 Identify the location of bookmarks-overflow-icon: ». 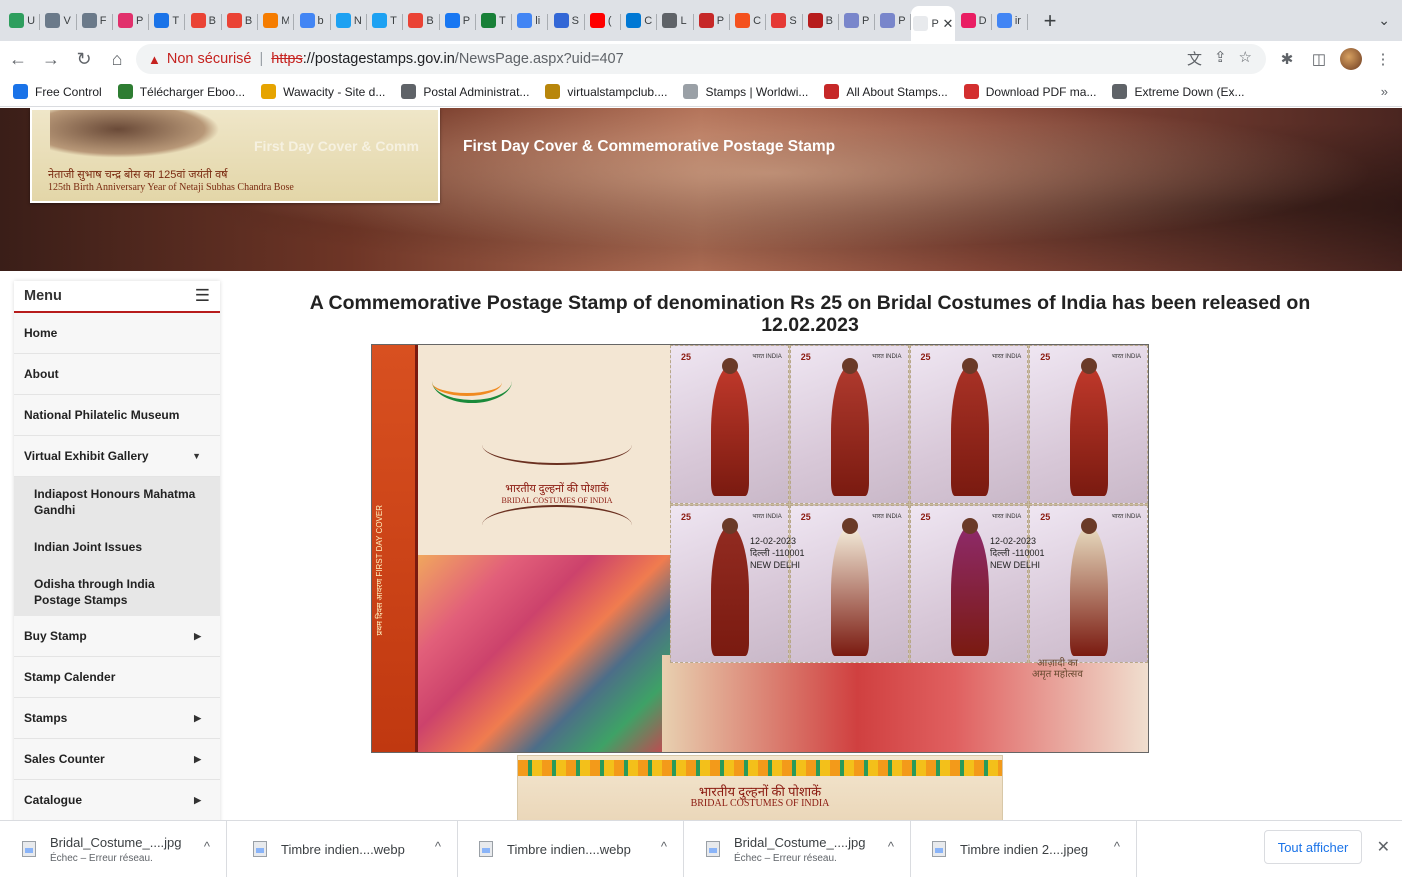
(1384, 91).